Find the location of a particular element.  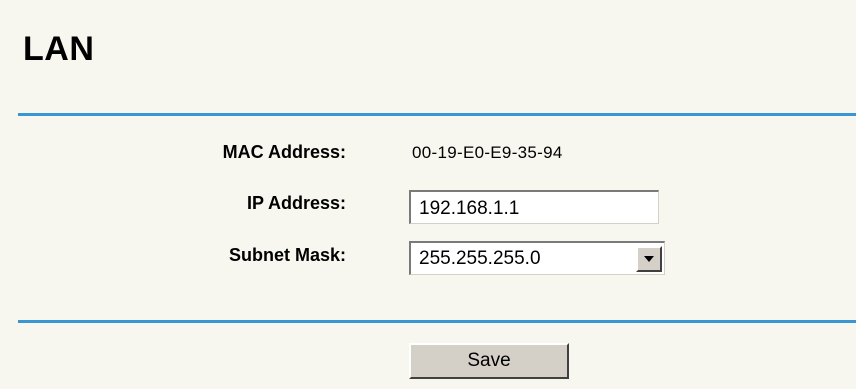

subnet-mask-select: 255.255.255.0 is located at coordinates (537, 258).